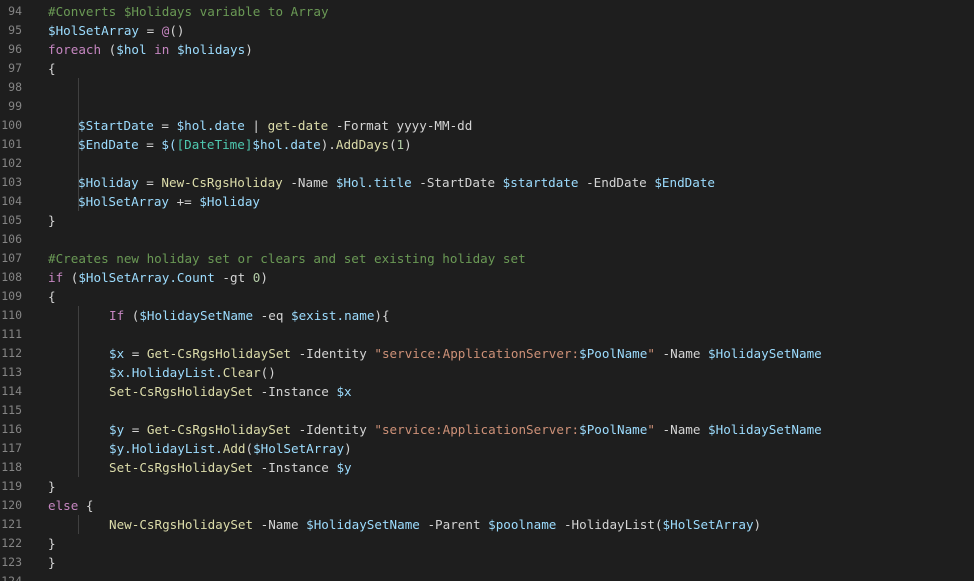  I want to click on code-line: 98, so click(487, 87).